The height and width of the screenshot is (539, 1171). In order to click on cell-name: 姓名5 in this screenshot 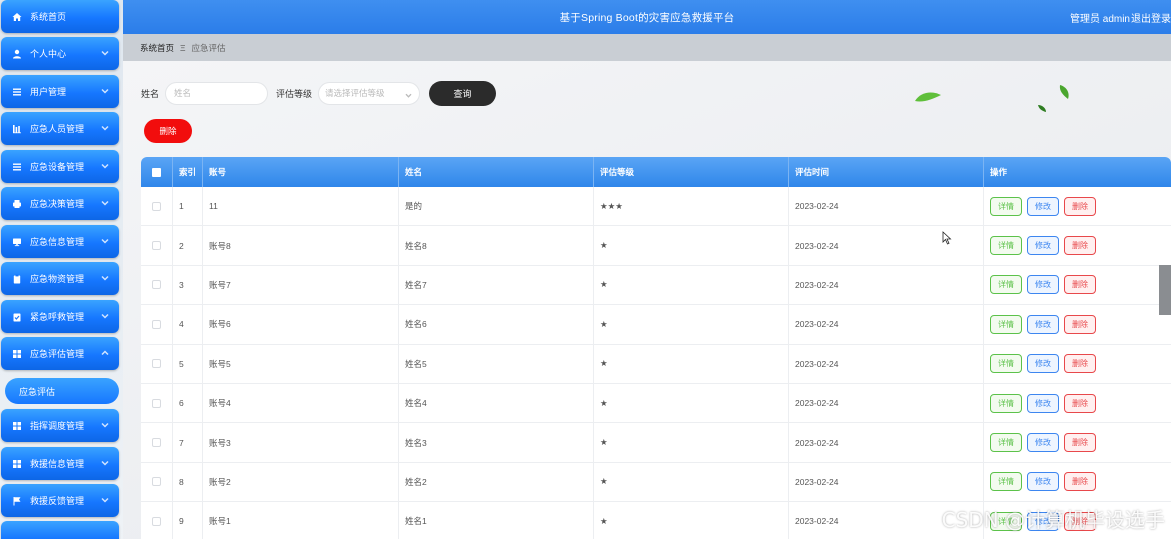, I will do `click(496, 363)`.